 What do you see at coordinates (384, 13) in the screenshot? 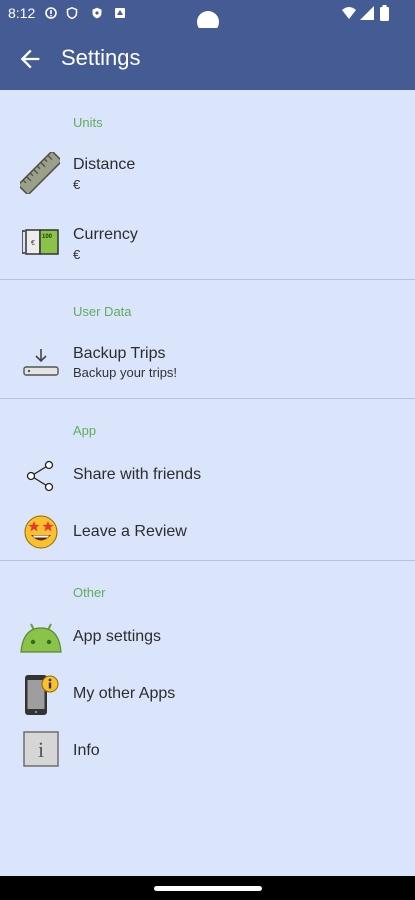
I see `battery-icon` at bounding box center [384, 13].